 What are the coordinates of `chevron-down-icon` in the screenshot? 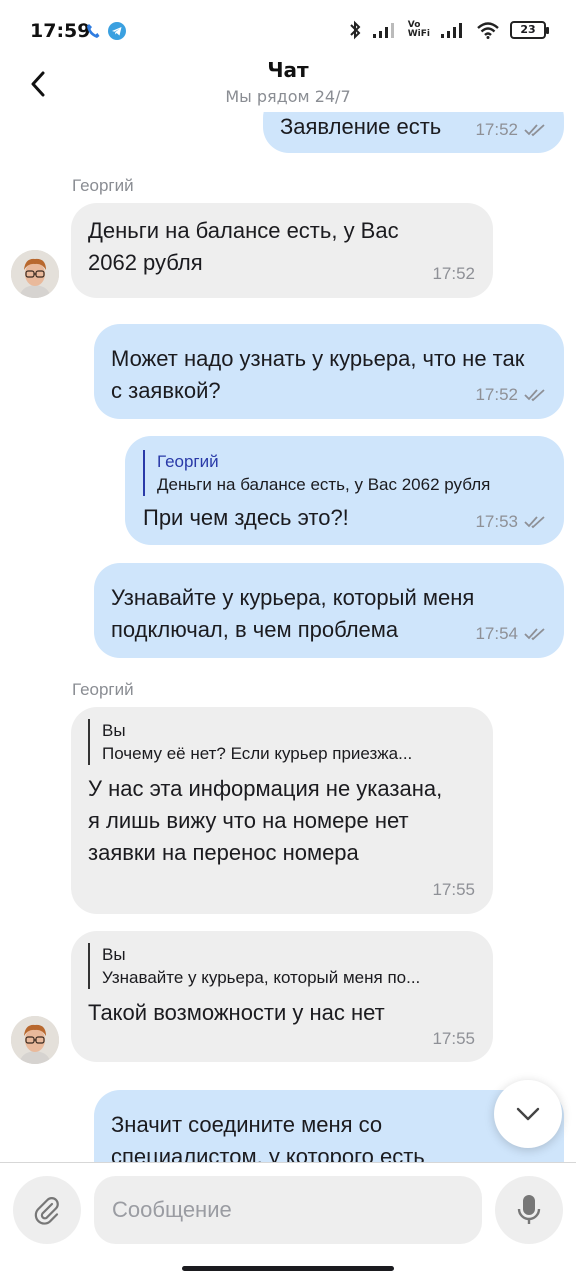 It's located at (528, 1114).